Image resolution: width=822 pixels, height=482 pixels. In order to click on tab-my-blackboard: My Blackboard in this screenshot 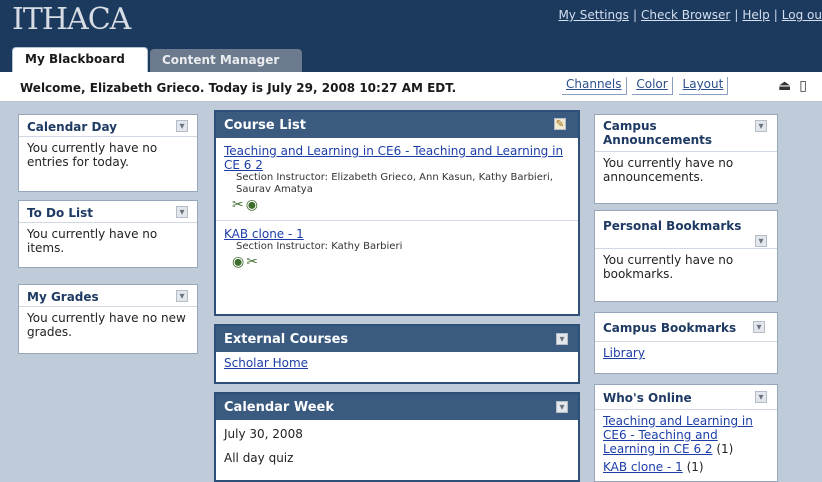, I will do `click(80, 59)`.